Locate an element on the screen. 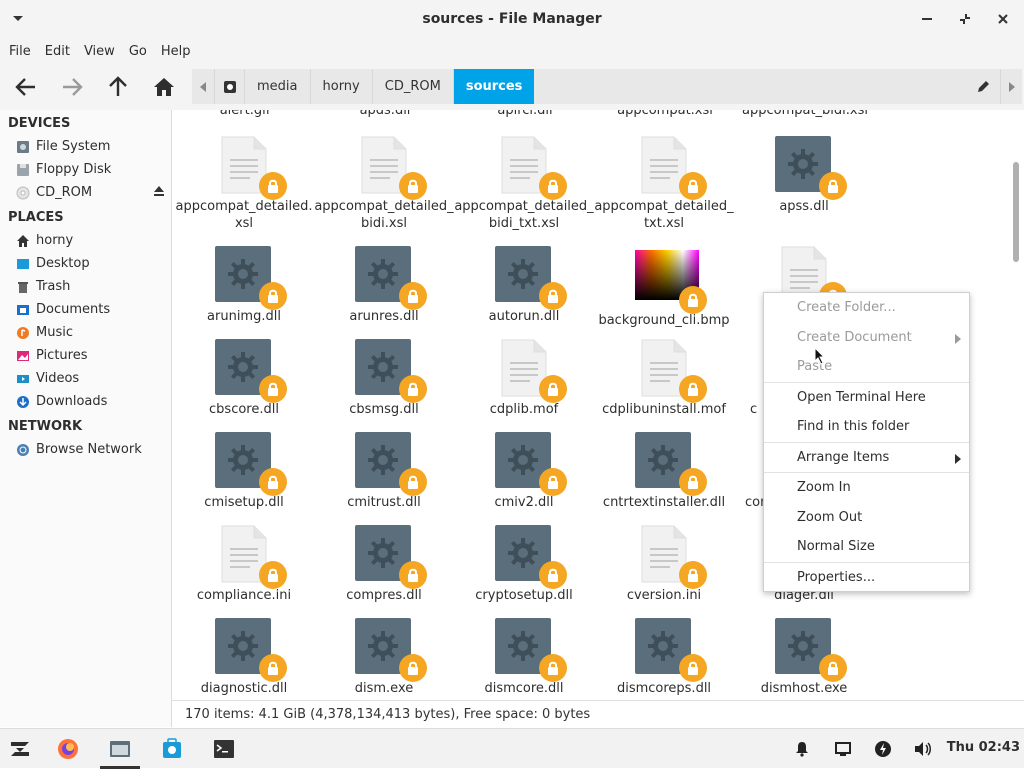  menu-view: View is located at coordinates (99, 51).